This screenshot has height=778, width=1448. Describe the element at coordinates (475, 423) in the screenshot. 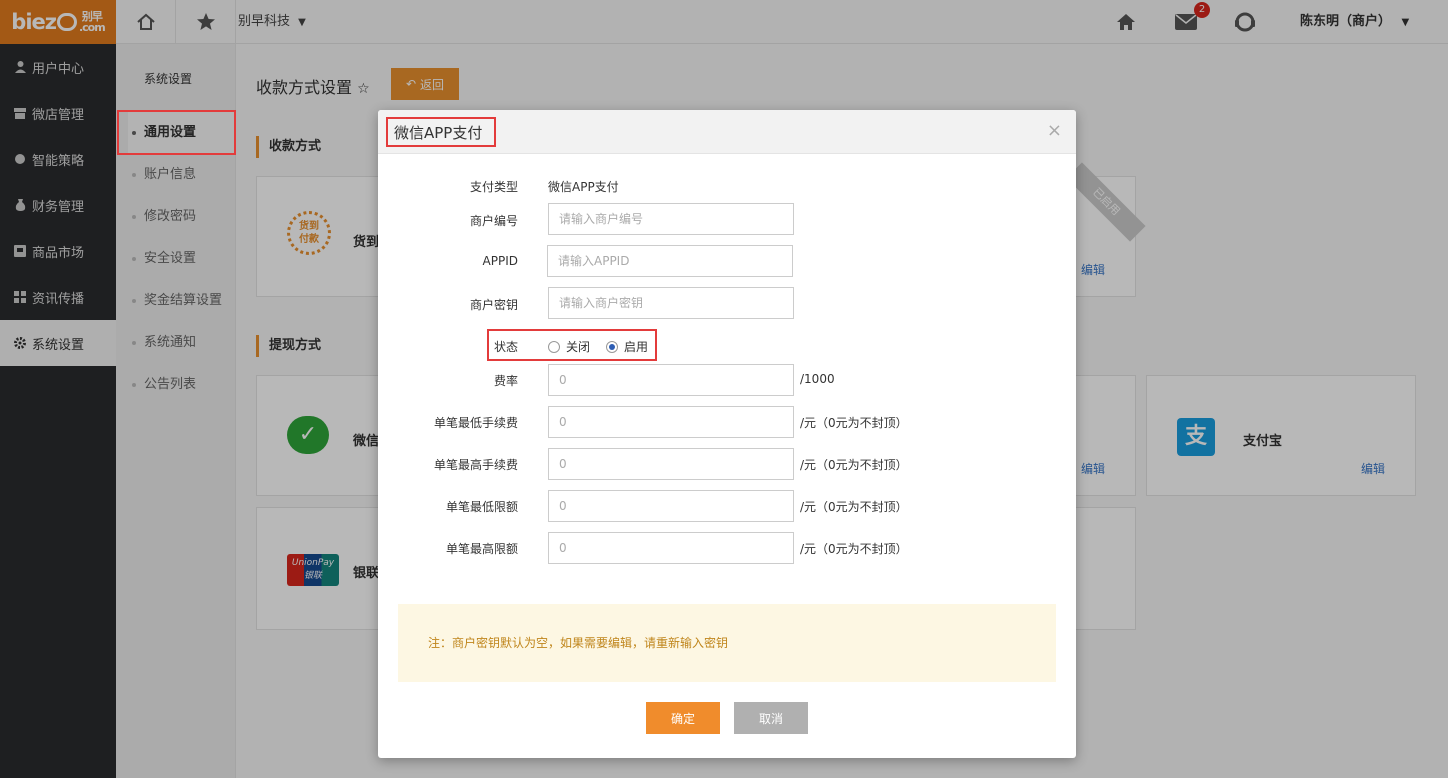

I see `min-fee-label: 单笔最低手续费` at that location.